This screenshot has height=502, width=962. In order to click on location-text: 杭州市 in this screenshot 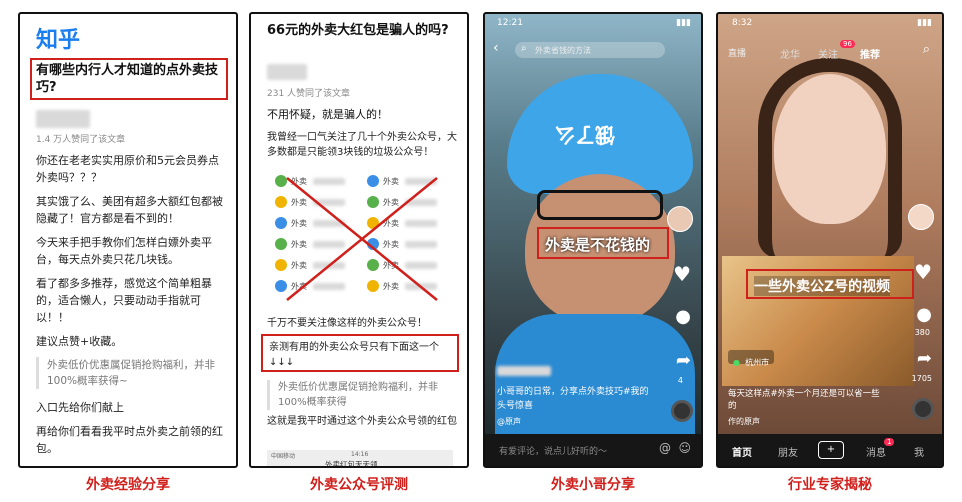, I will do `click(757, 362)`.